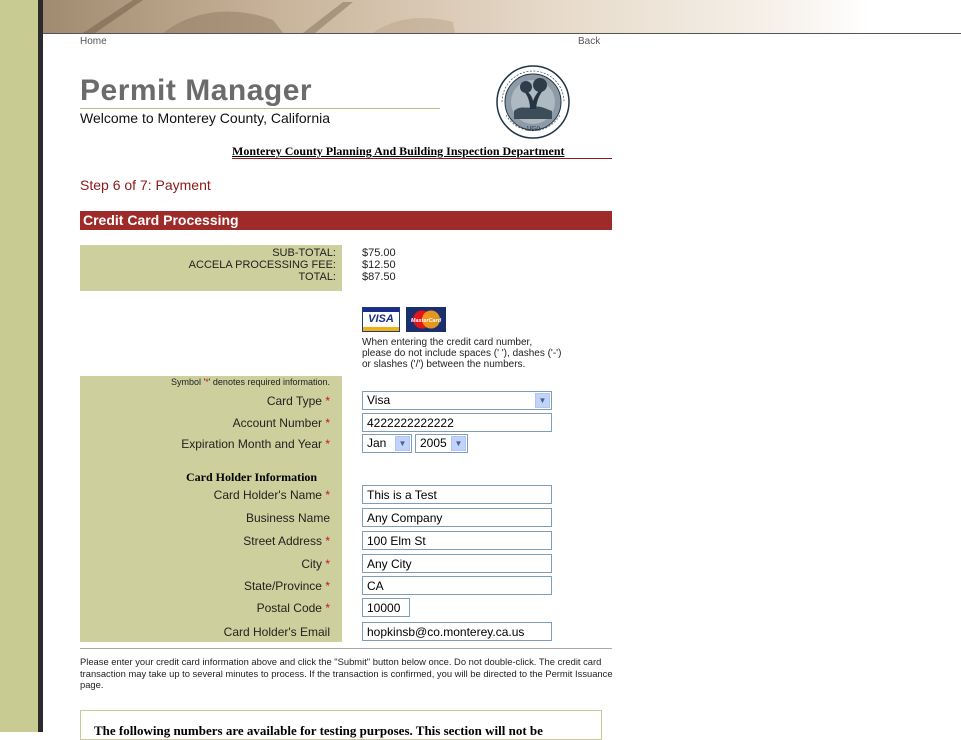  What do you see at coordinates (346, 220) in the screenshot?
I see `section-header: Credit Card Processing` at bounding box center [346, 220].